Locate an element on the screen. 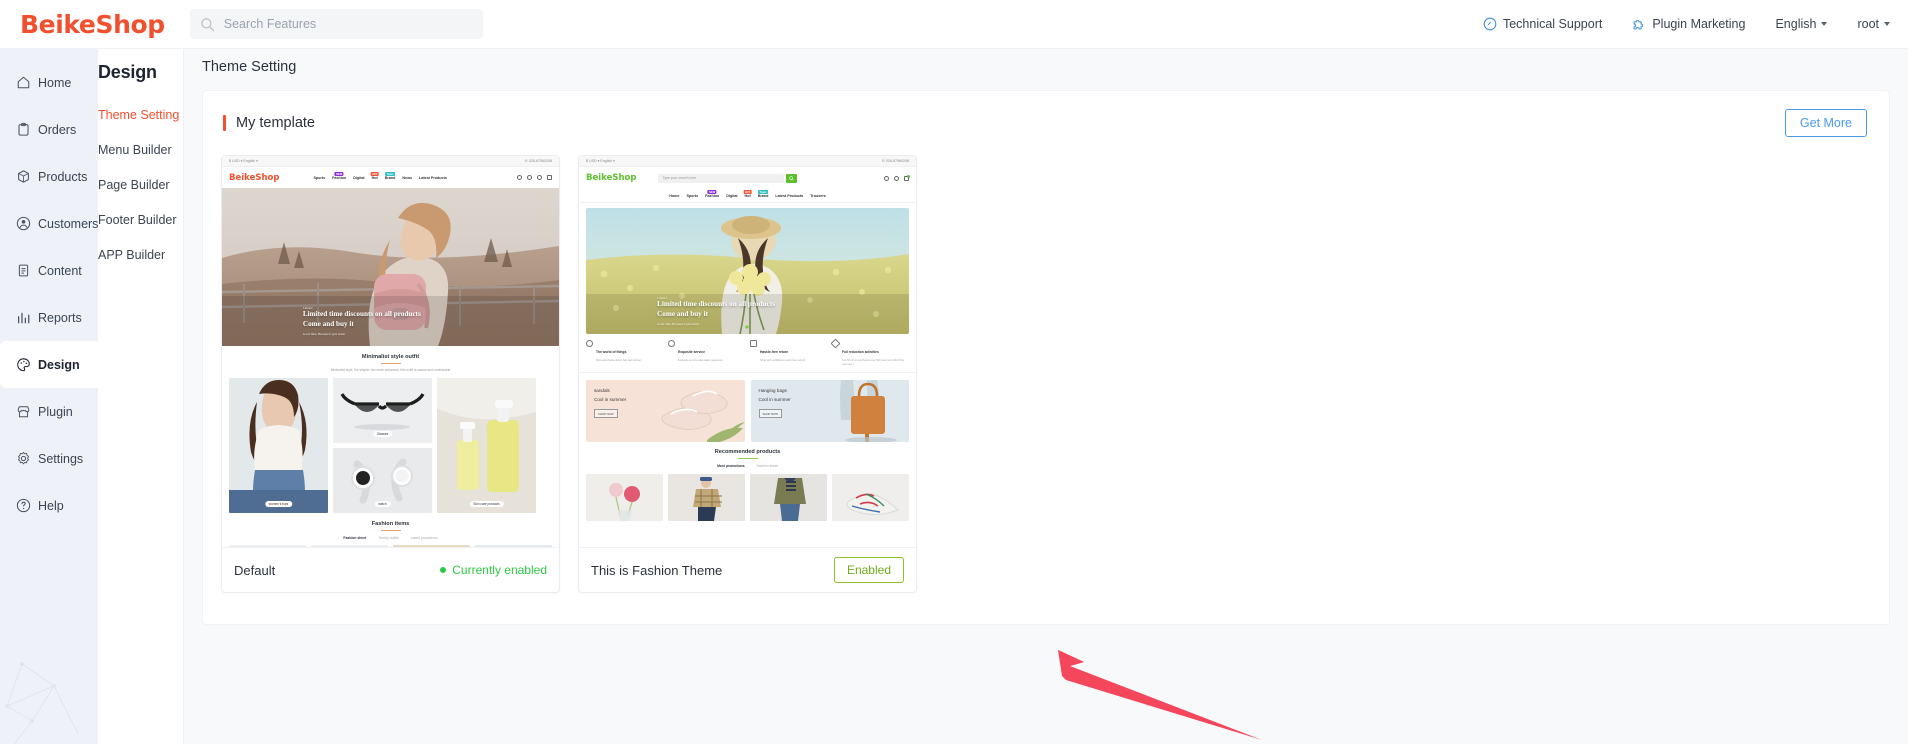 This screenshot has width=1908, height=744. sidebar-decoration is located at coordinates (42, 703).